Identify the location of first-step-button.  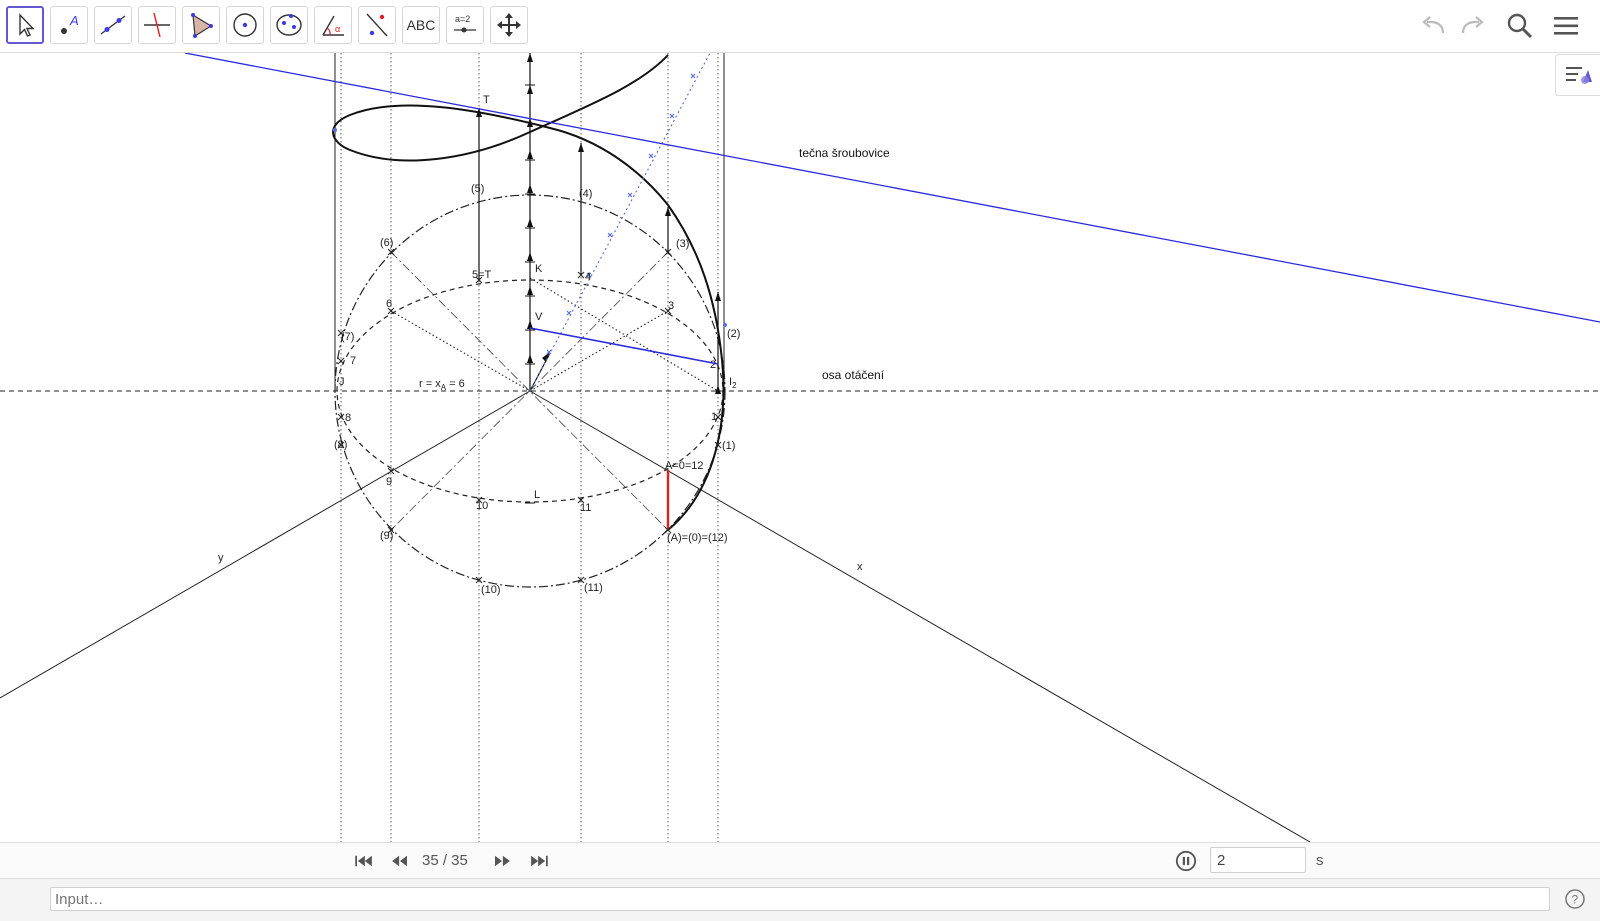
(364, 861).